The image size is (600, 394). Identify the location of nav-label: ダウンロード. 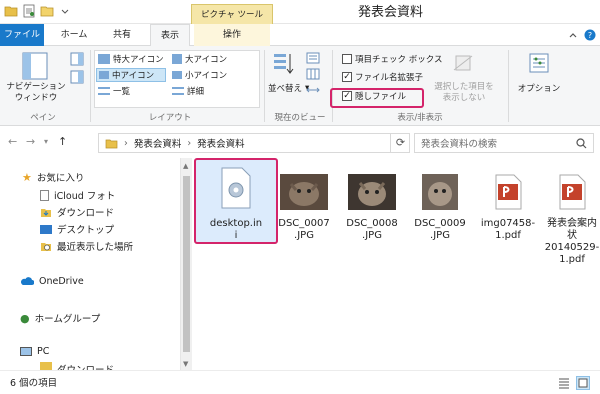
(85, 366).